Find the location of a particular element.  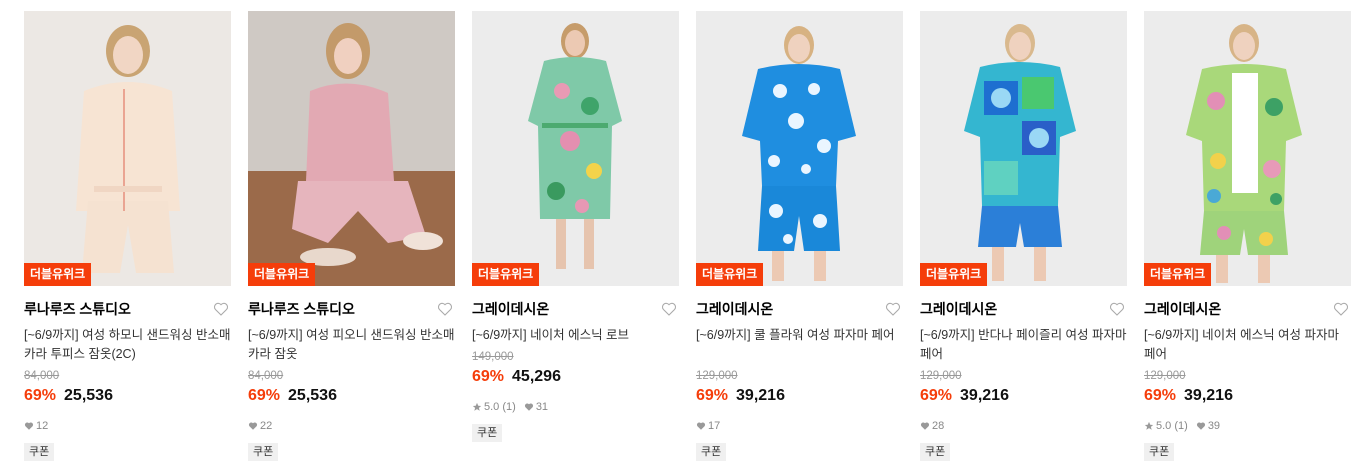

like-count: 17 is located at coordinates (714, 426).